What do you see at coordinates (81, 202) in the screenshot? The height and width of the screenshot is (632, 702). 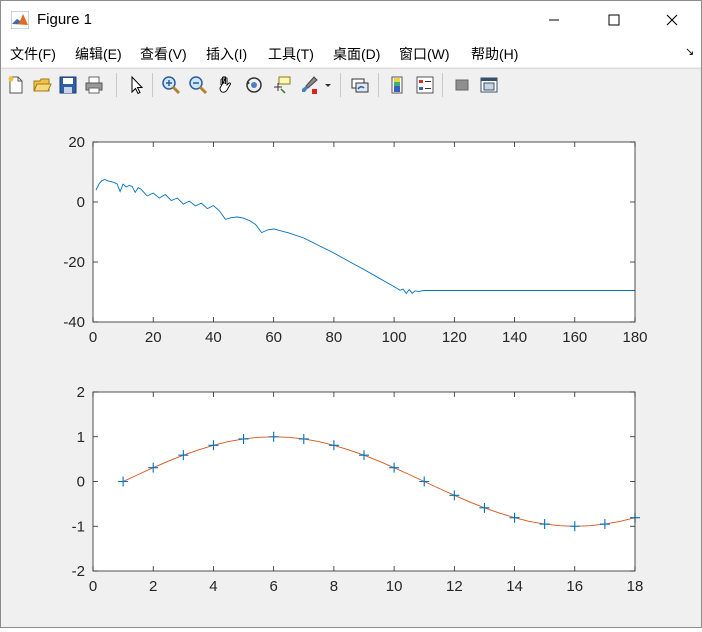 I see `axes-1-y-tick-label: 0` at bounding box center [81, 202].